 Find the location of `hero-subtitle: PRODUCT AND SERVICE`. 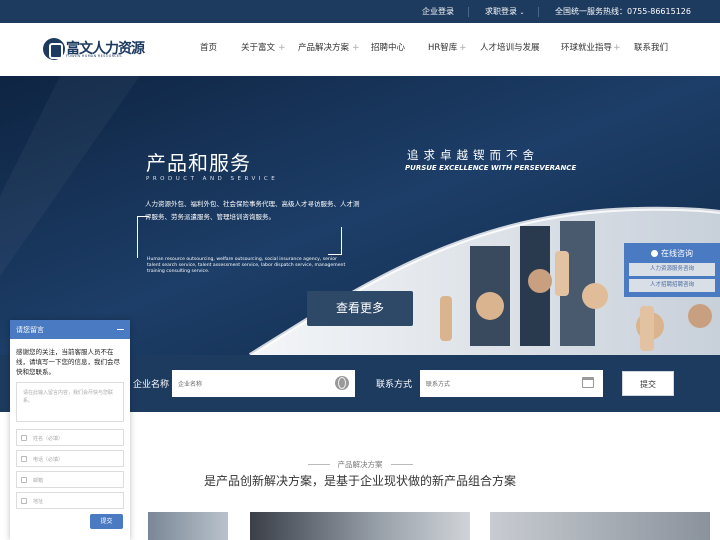

hero-subtitle: PRODUCT AND SERVICE is located at coordinates (212, 179).